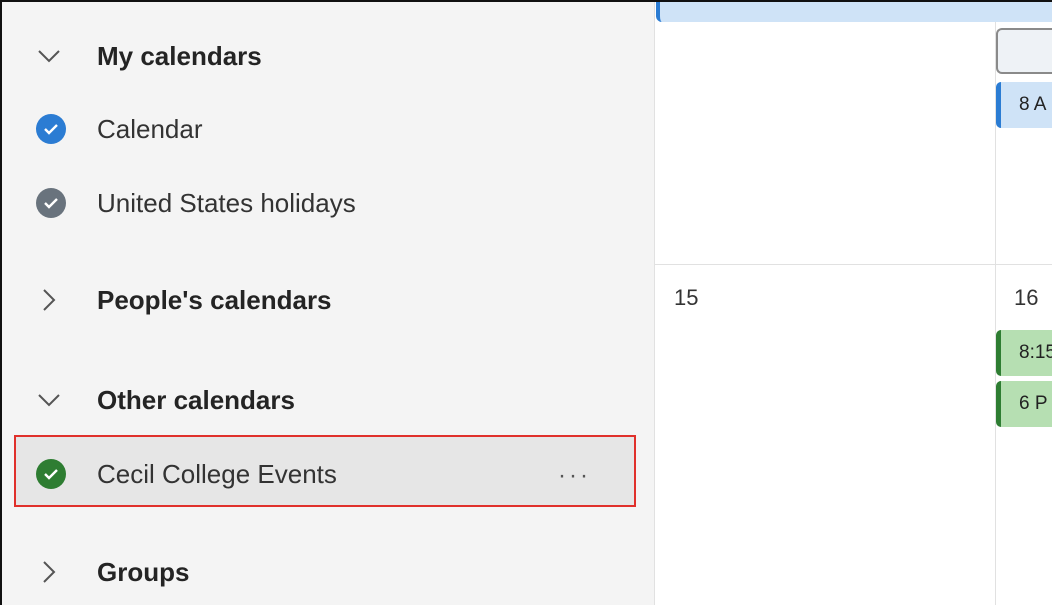  Describe the element at coordinates (328, 572) in the screenshot. I see `section-groups: Groups` at that location.